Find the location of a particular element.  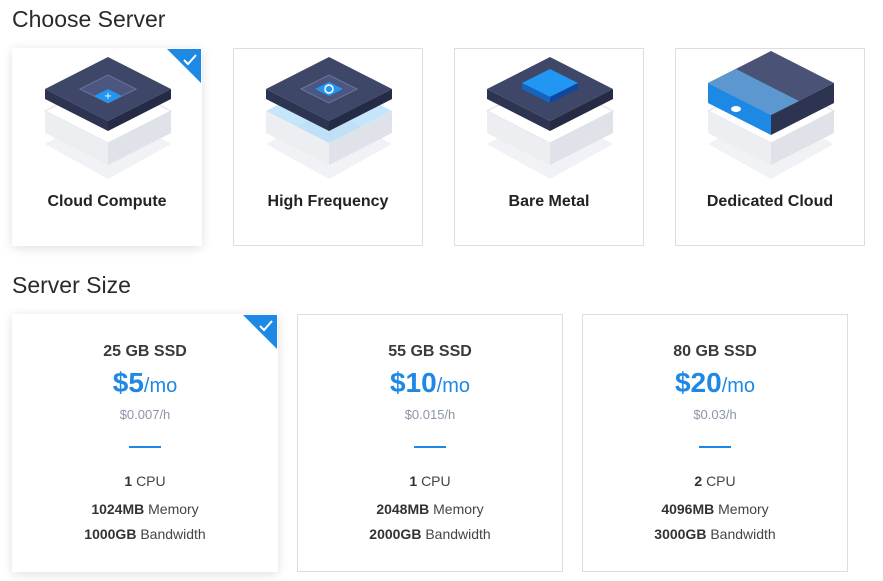

choose-server-title: Choose Server is located at coordinates (89, 19).